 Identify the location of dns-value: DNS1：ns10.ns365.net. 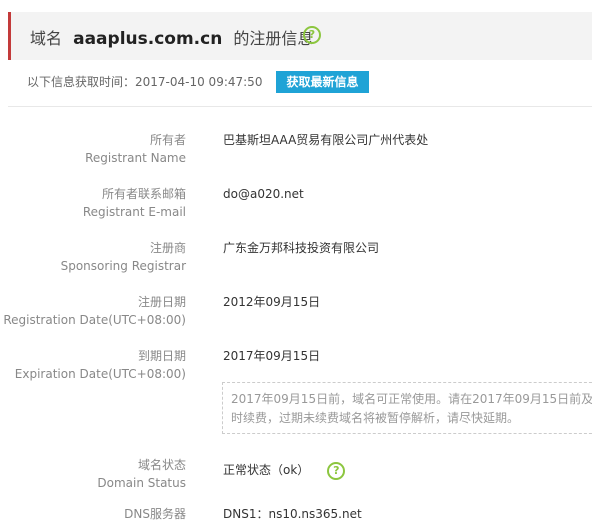
(292, 514).